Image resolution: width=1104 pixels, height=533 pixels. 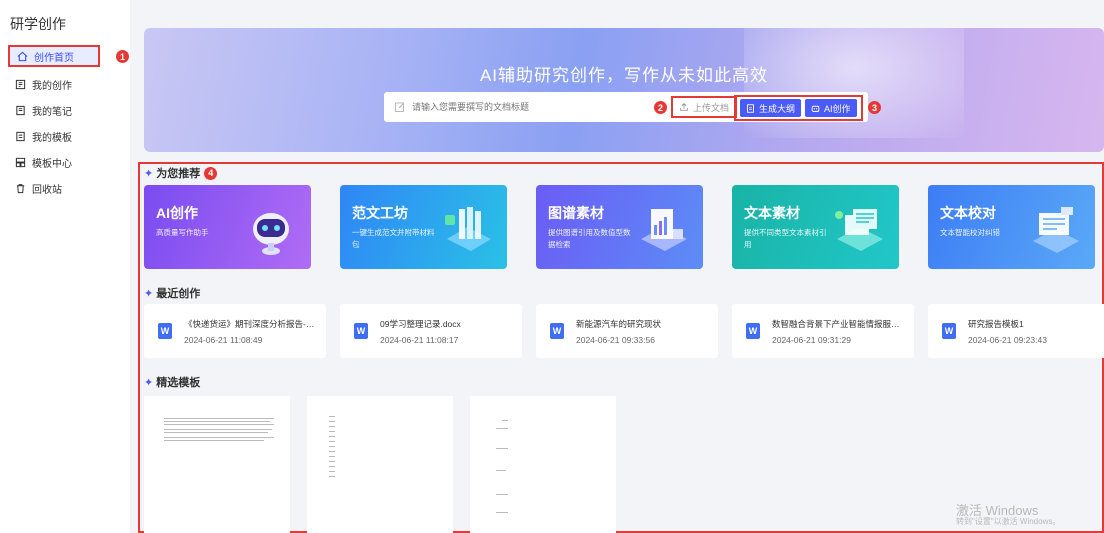 I want to click on card-title: AI创作, so click(x=177, y=213).